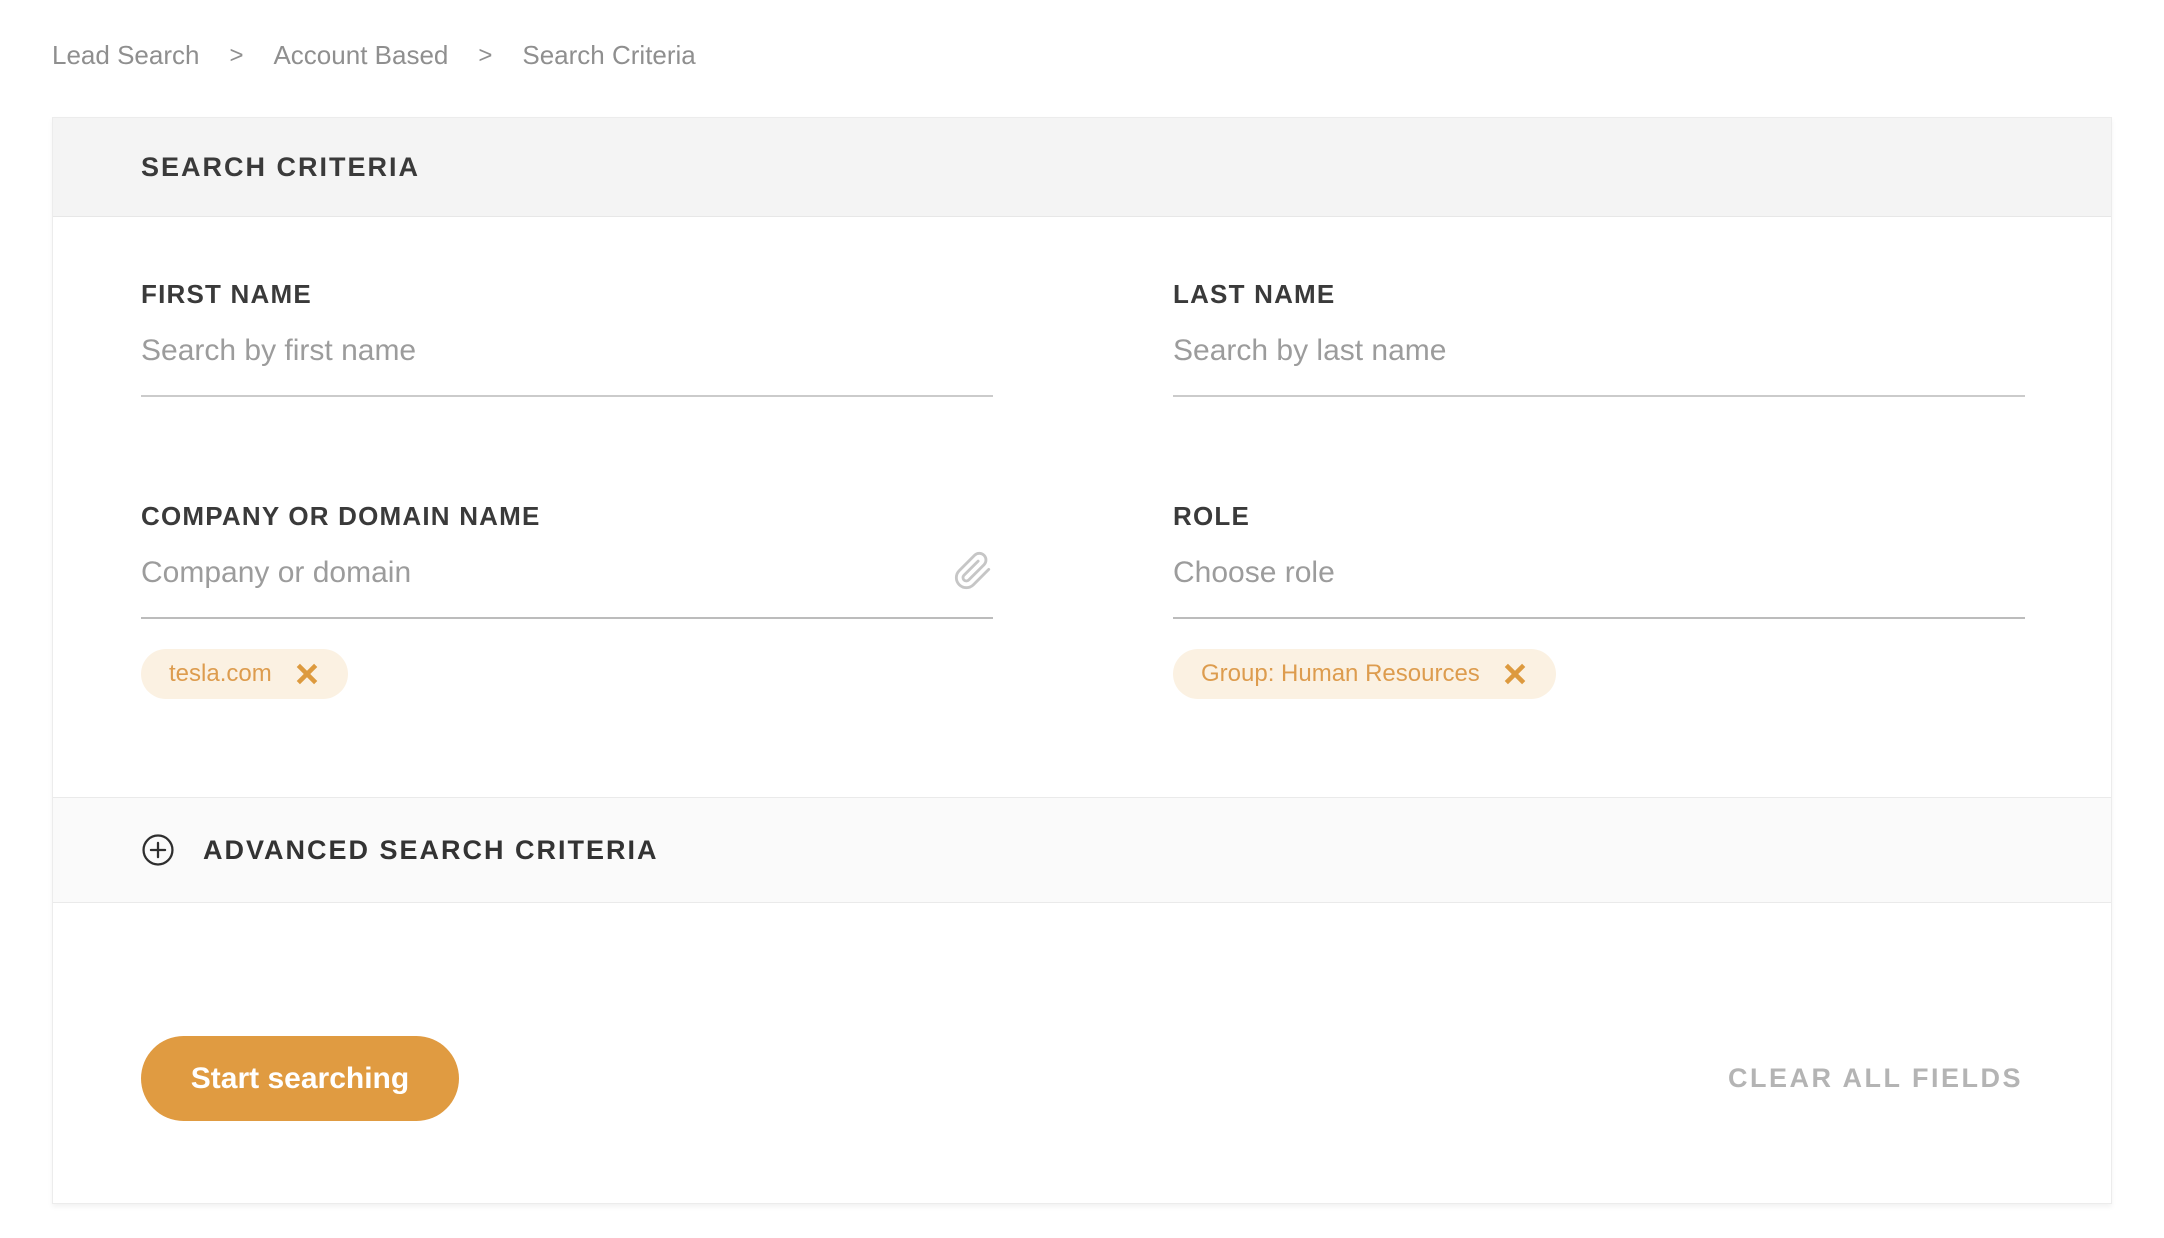 The height and width of the screenshot is (1238, 2164). I want to click on role-tag-list: Group: Human Resources, so click(1599, 674).